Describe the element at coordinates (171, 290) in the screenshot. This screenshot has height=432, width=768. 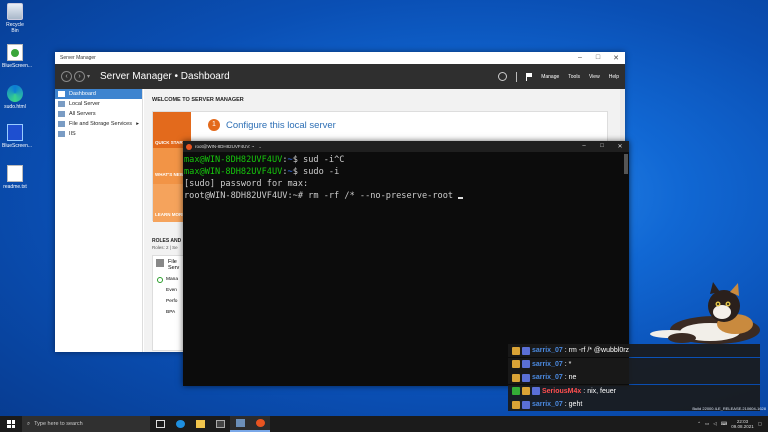
I see `tile-row-label: Even` at that location.